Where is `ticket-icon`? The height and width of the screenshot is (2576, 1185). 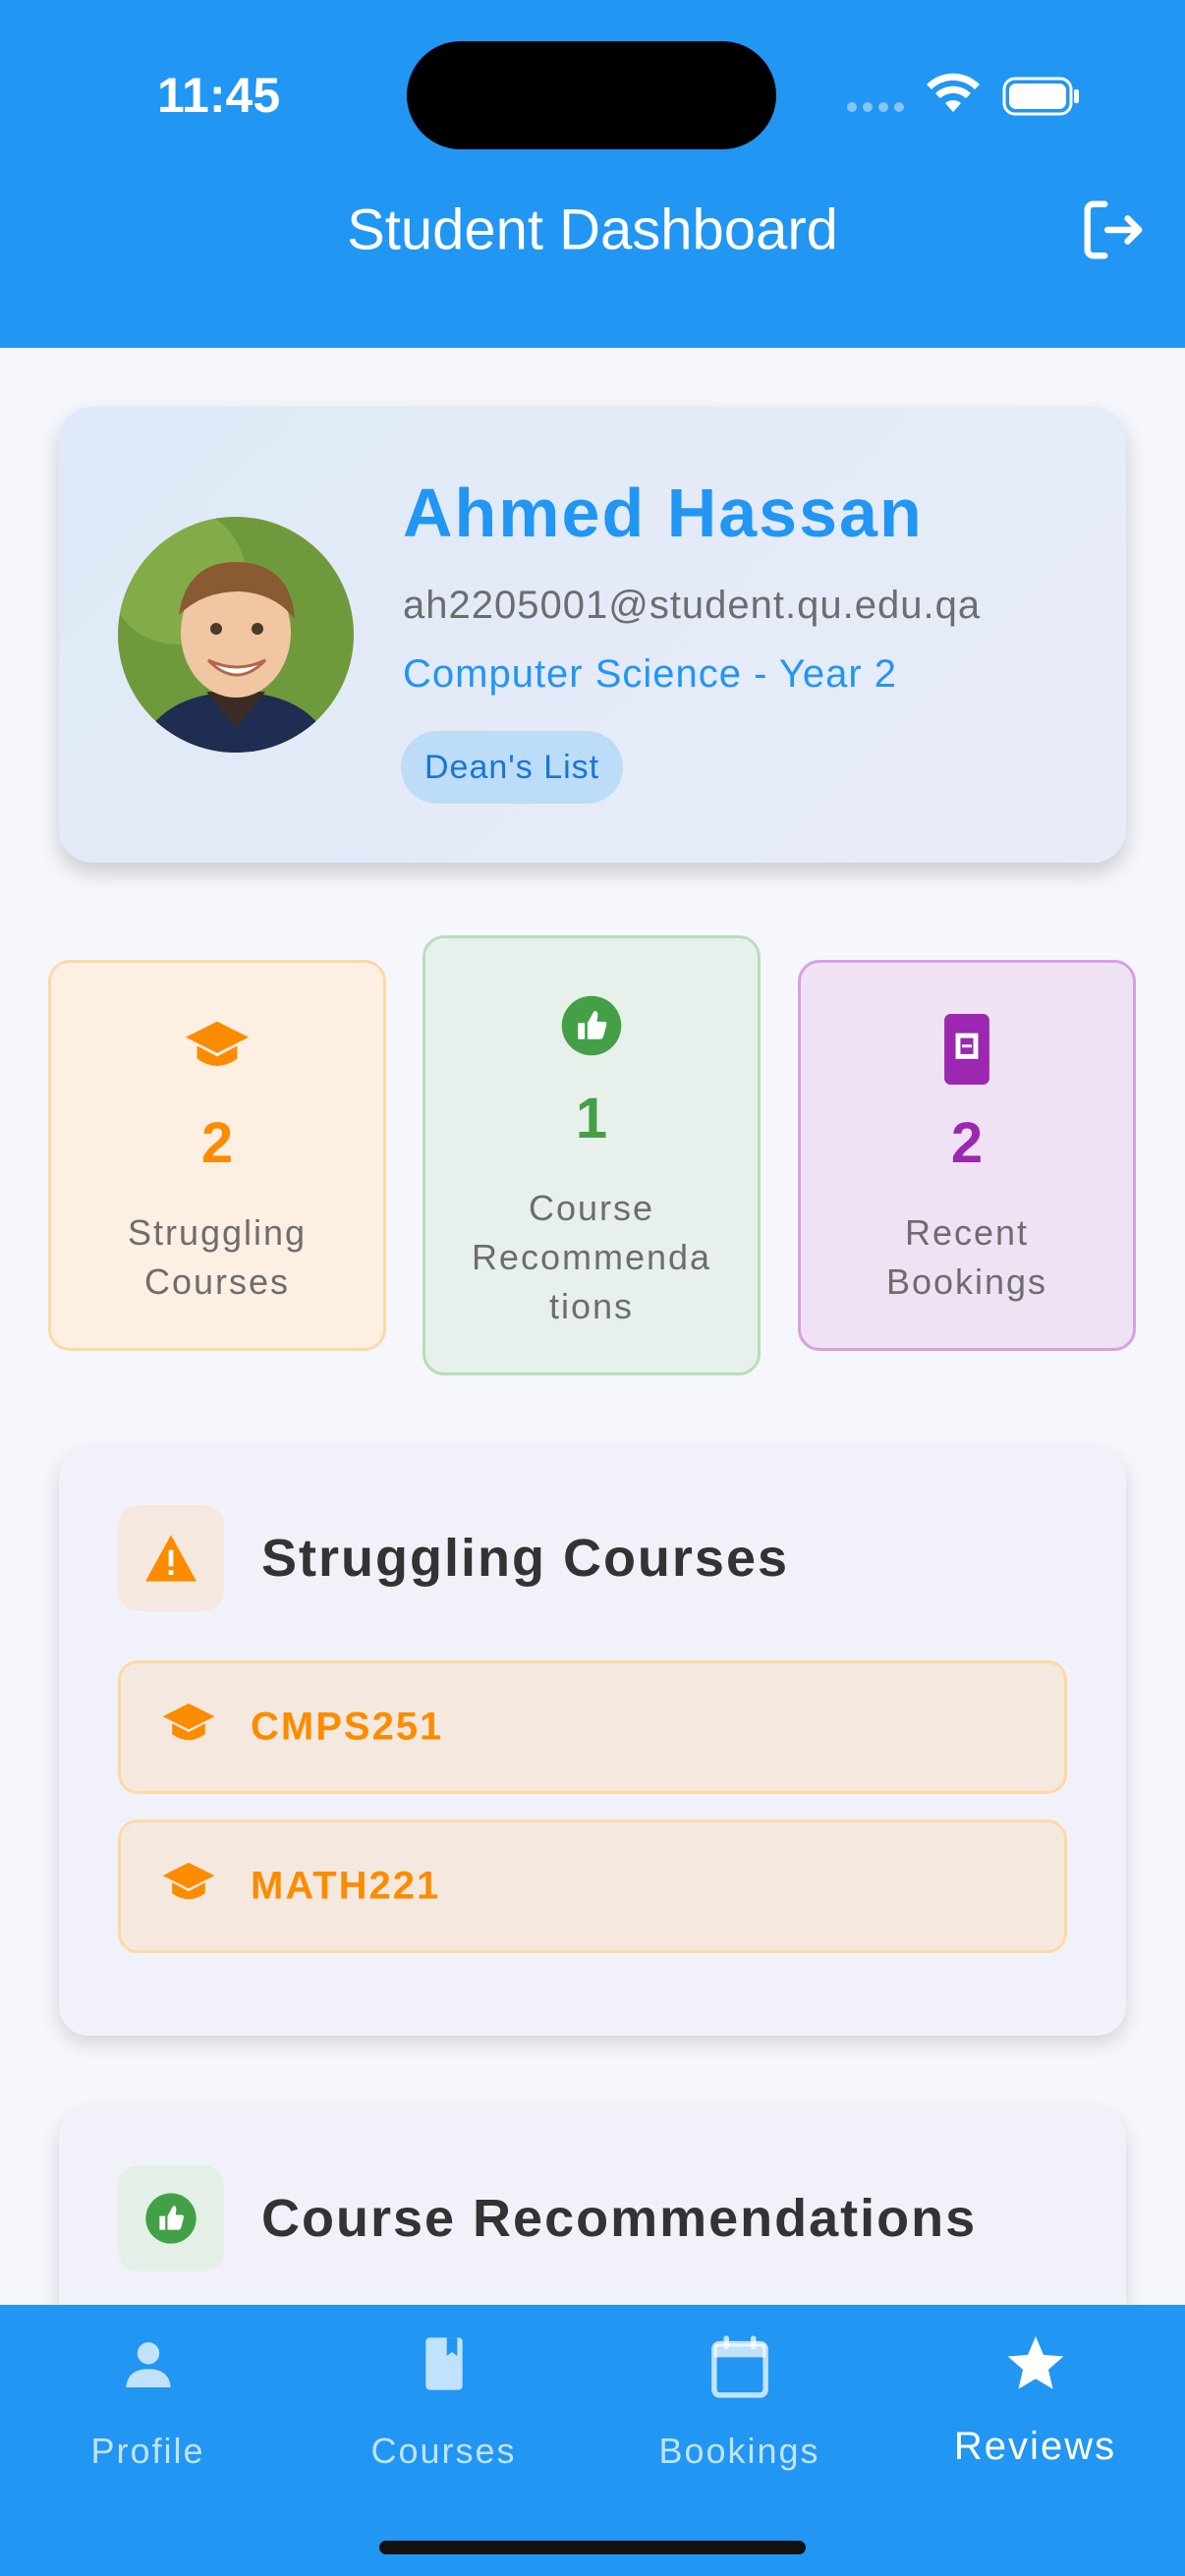
ticket-icon is located at coordinates (967, 1049).